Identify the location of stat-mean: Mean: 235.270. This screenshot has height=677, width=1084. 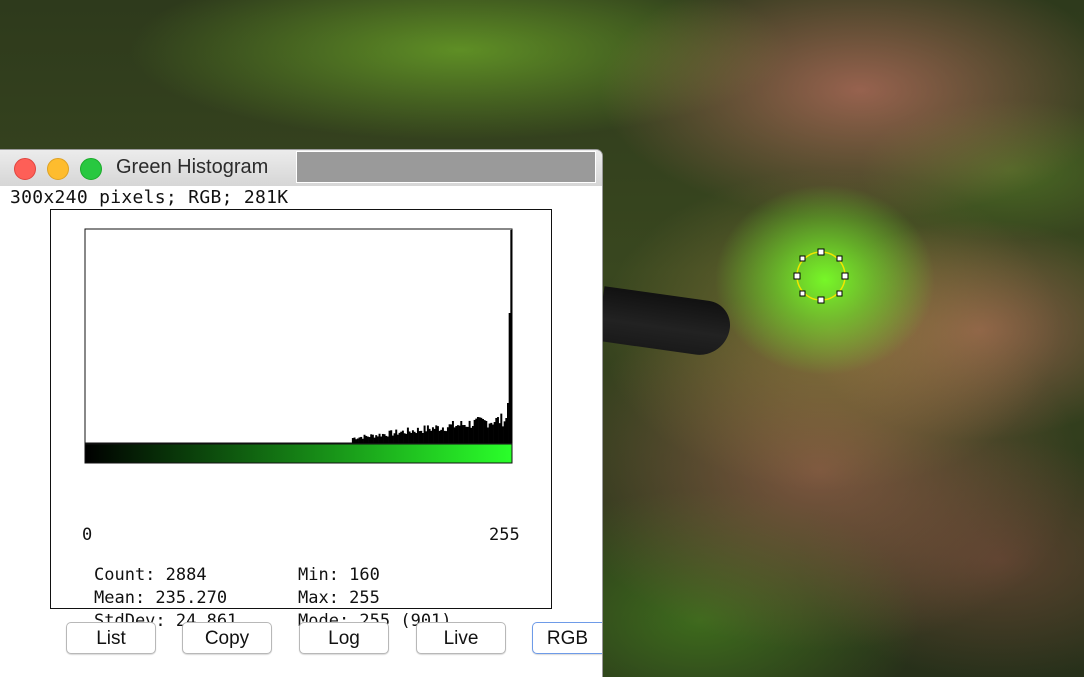
(161, 598).